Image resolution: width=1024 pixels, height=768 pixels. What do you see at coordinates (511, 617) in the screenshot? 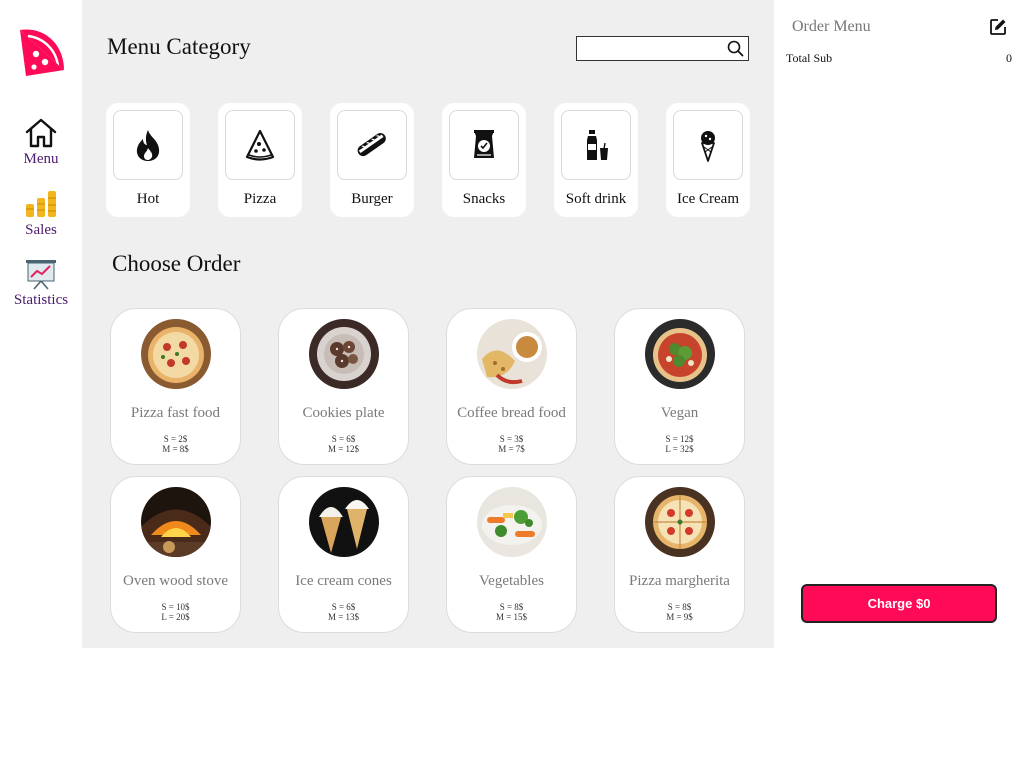
I see `price-large: M = 15$` at bounding box center [511, 617].